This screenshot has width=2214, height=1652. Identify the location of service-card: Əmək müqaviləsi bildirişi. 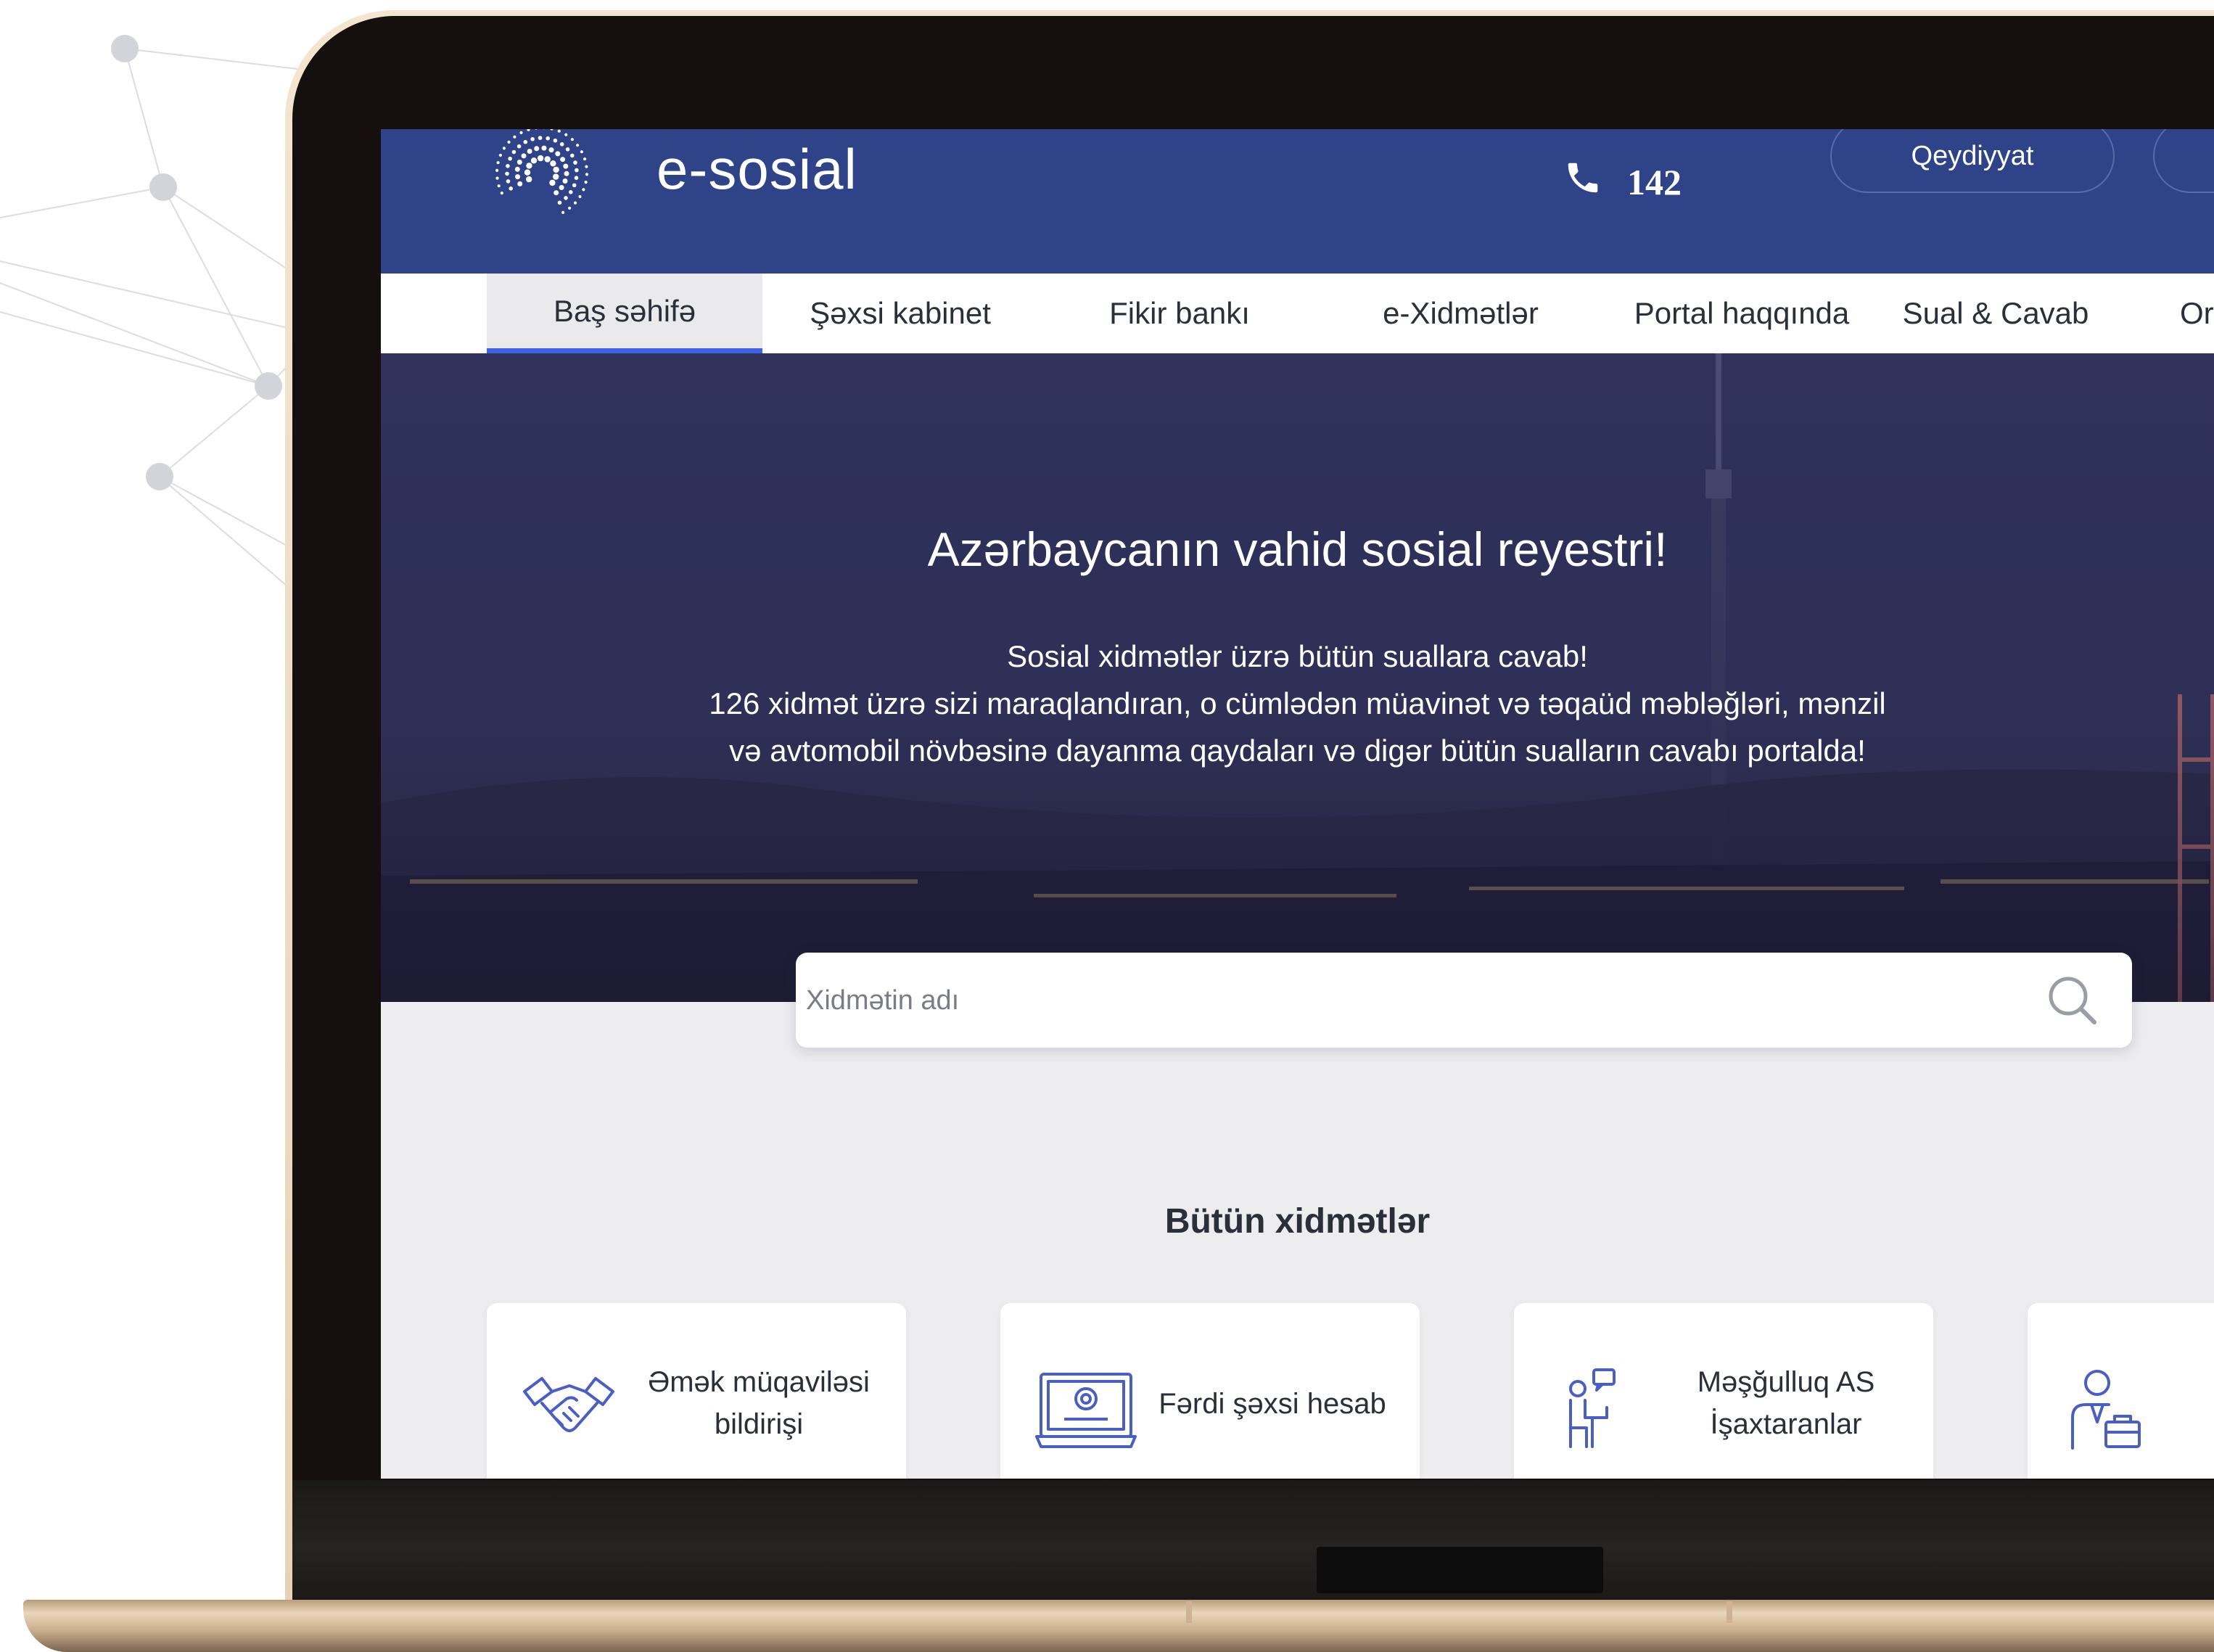
(696, 1391).